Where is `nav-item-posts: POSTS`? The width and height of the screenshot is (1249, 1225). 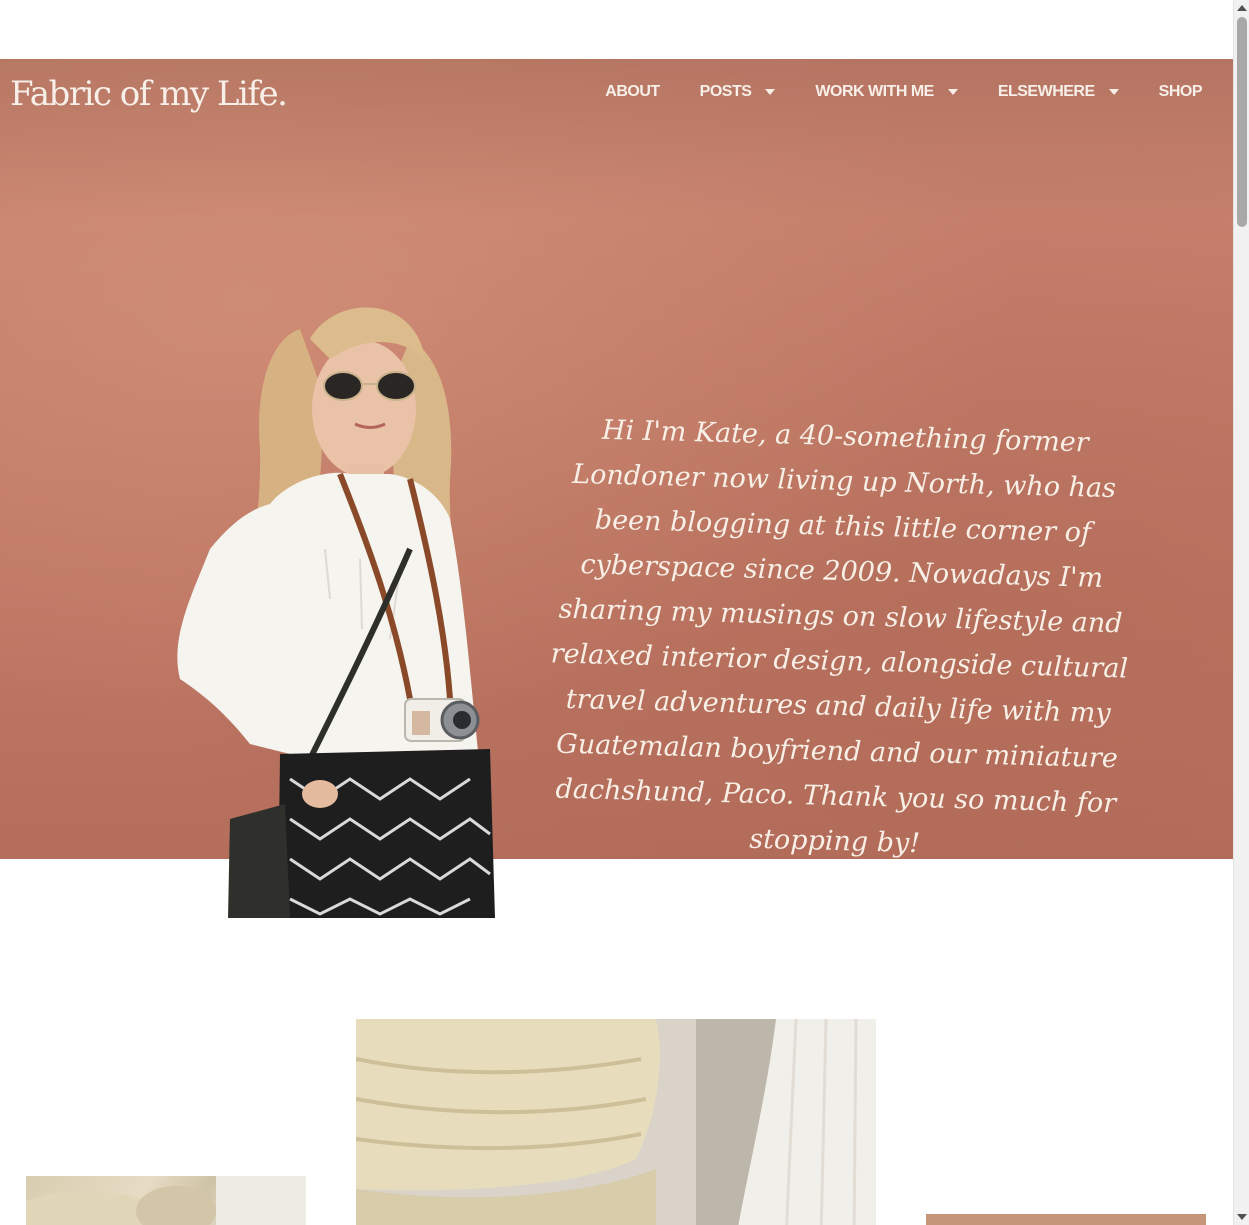
nav-item-posts: POSTS is located at coordinates (738, 92).